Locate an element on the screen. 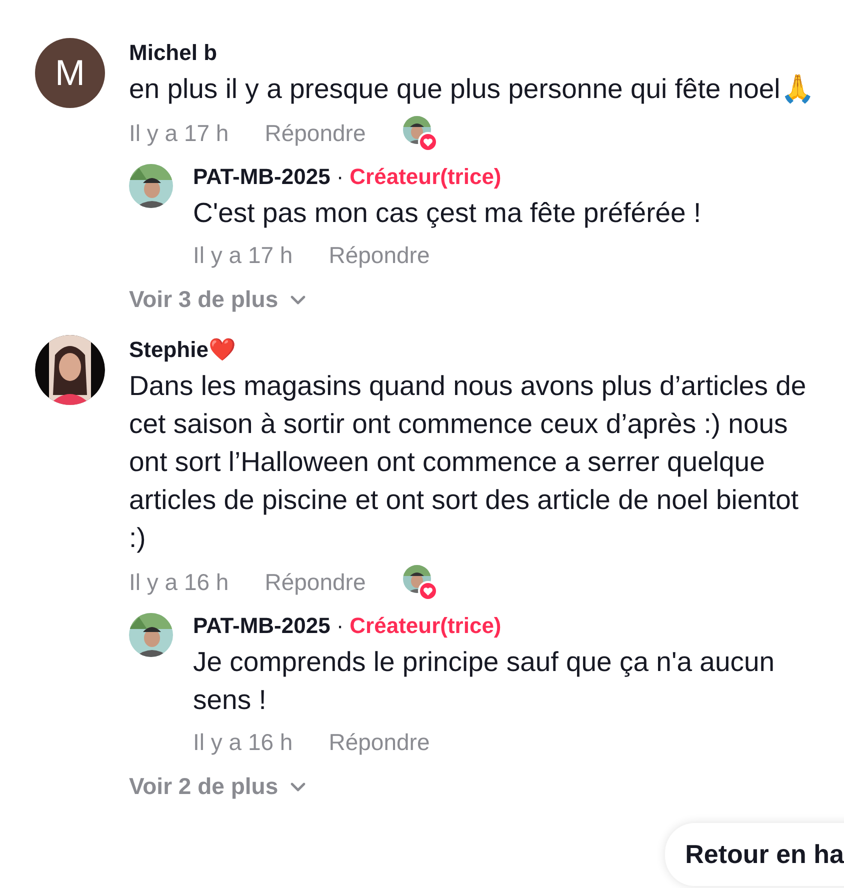 This screenshot has height=888, width=844. avatar: M is located at coordinates (70, 73).